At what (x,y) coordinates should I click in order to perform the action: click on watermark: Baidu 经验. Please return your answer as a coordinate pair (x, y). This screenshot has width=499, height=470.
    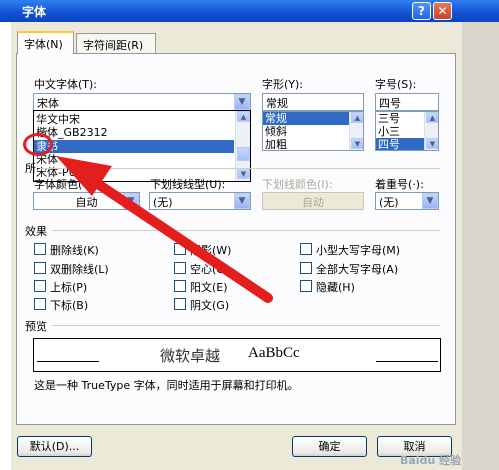
    Looking at the image, I should click on (431, 460).